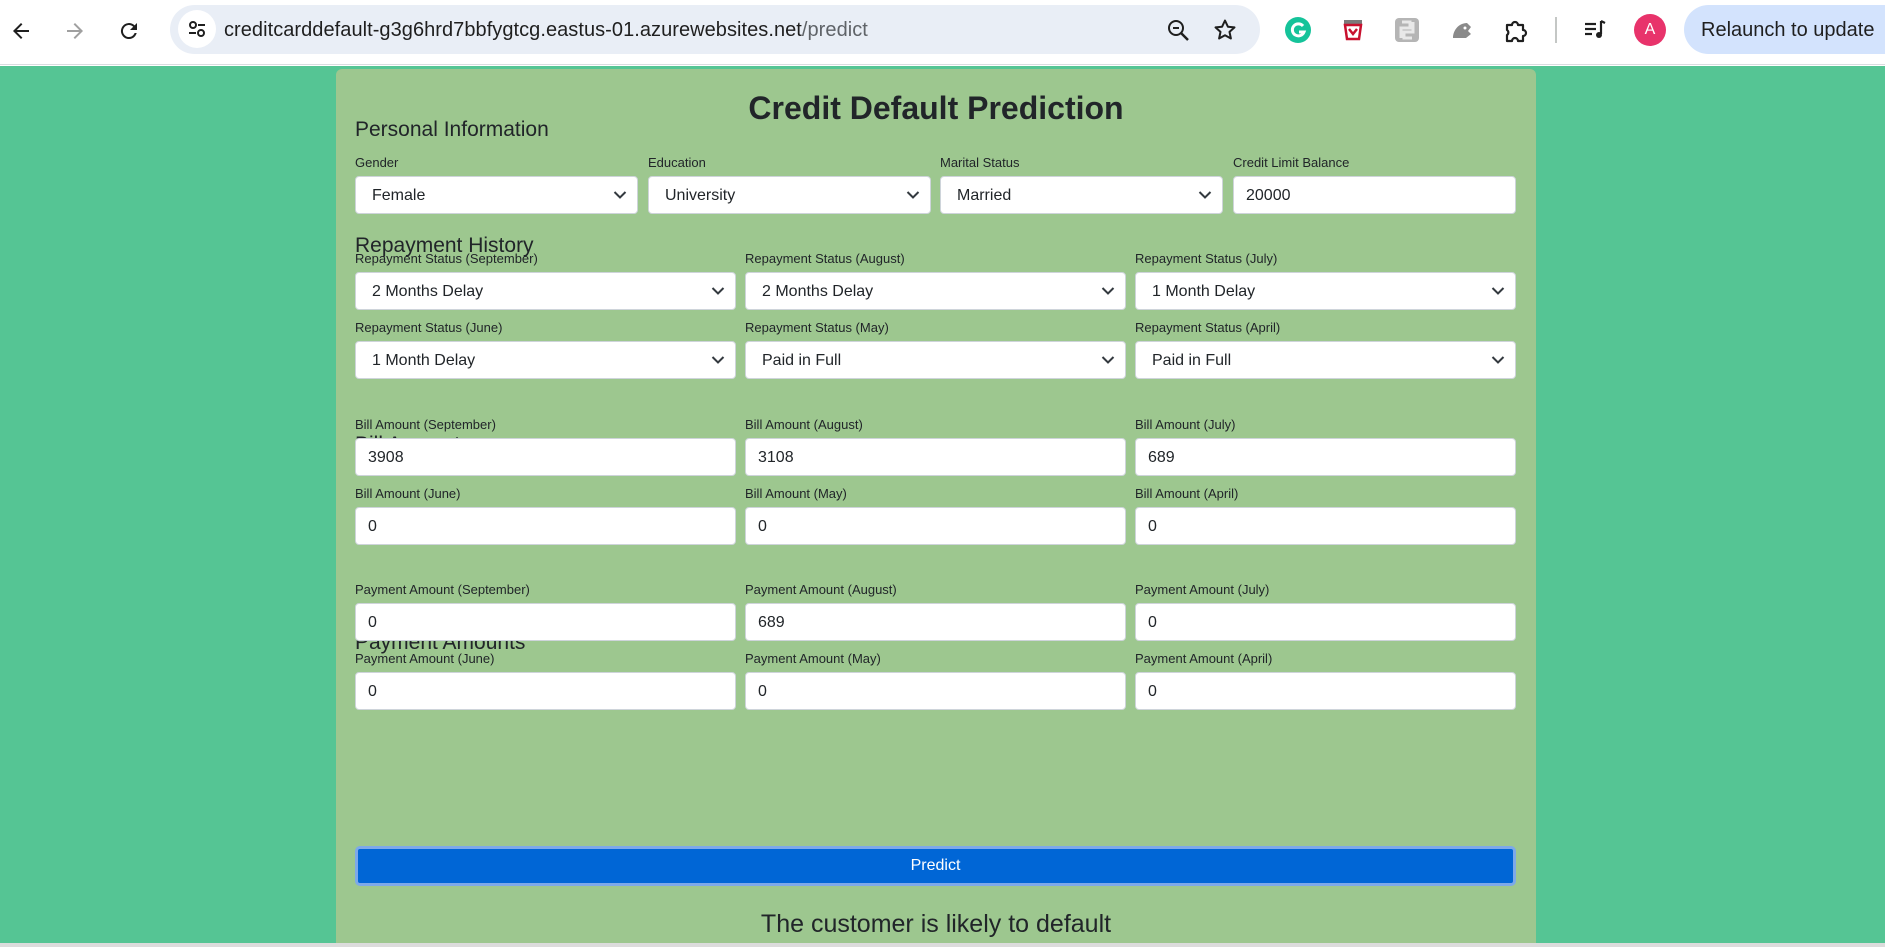 This screenshot has width=1885, height=947. I want to click on marital-status-select: Married, so click(1081, 195).